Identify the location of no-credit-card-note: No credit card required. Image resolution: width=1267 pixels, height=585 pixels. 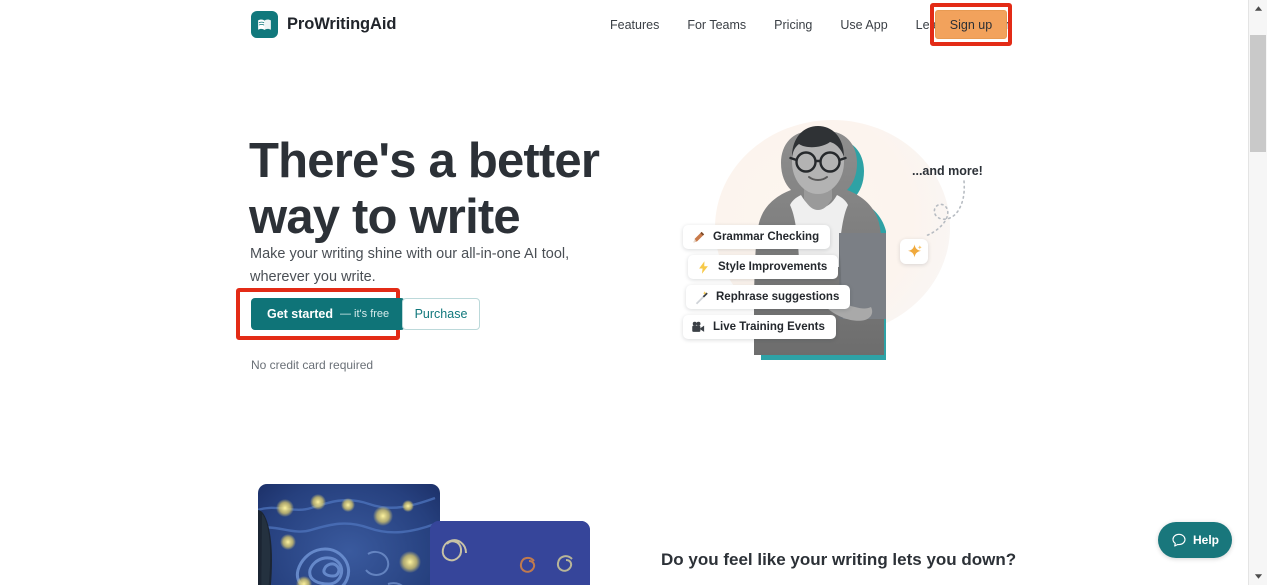
(312, 365).